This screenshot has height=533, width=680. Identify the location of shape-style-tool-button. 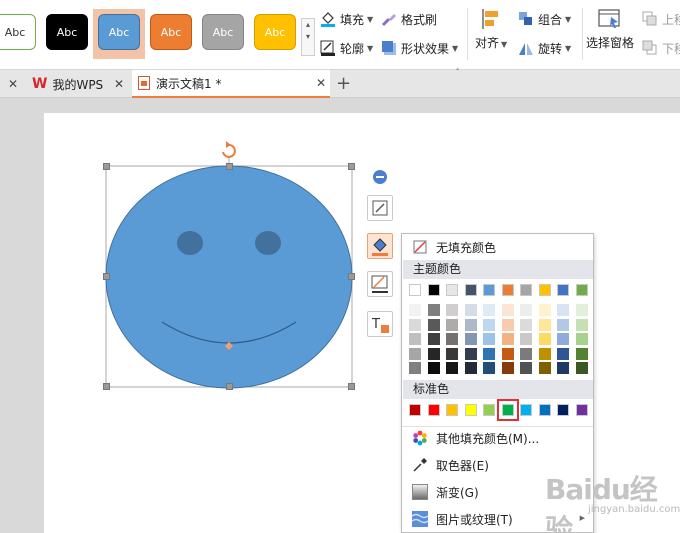
(380, 208).